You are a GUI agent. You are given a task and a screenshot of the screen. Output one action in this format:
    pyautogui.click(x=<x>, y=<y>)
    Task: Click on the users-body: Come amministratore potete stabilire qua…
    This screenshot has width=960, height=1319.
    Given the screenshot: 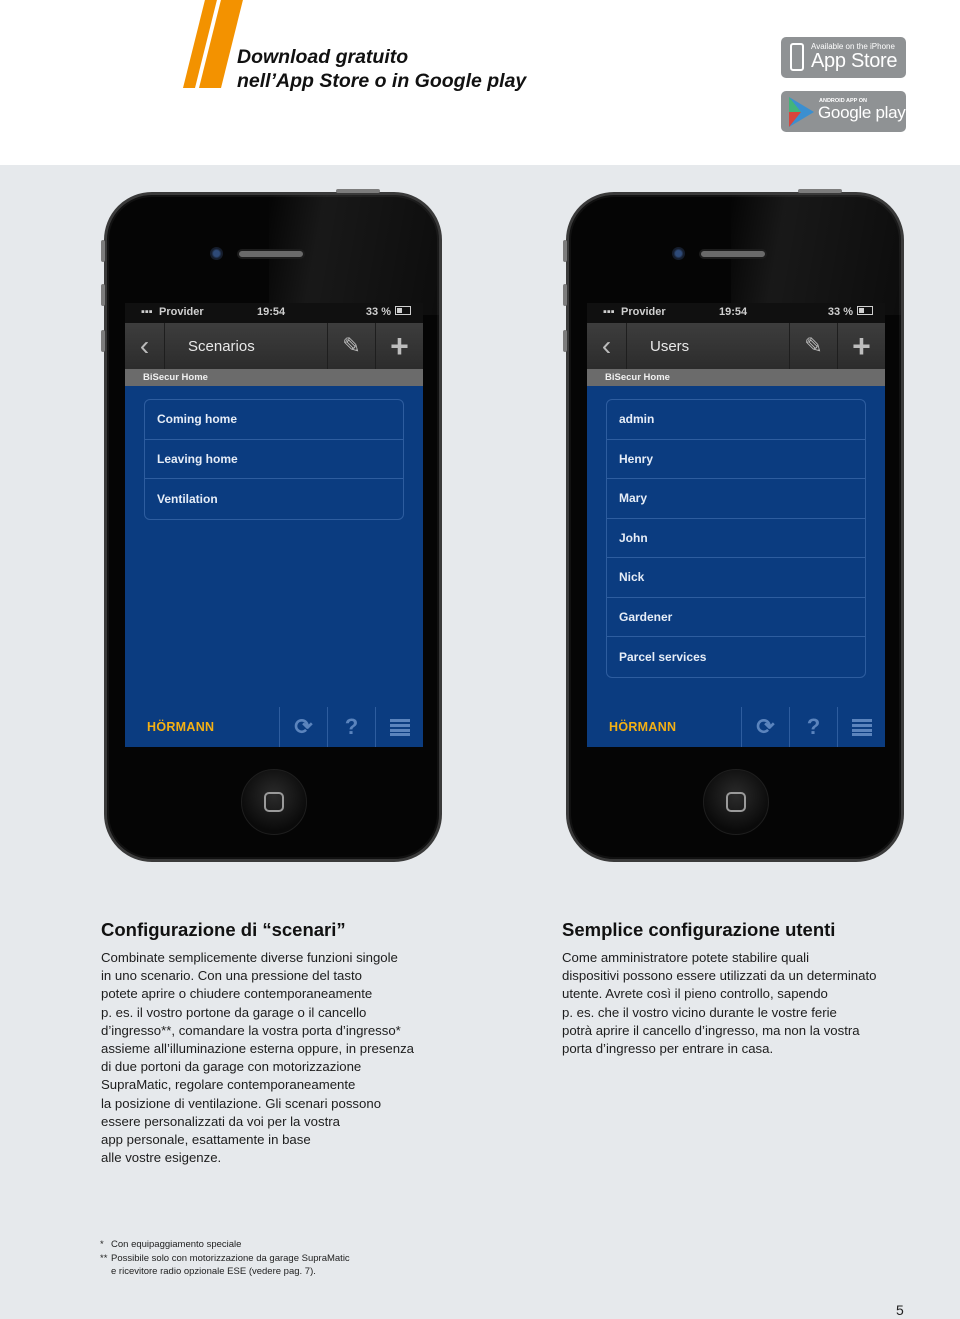 What is the action you would take?
    pyautogui.click(x=719, y=1003)
    